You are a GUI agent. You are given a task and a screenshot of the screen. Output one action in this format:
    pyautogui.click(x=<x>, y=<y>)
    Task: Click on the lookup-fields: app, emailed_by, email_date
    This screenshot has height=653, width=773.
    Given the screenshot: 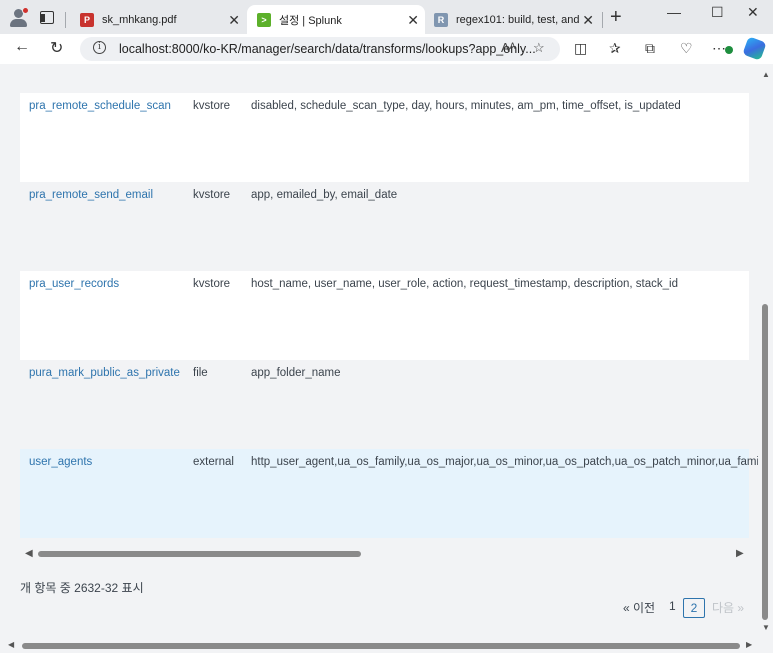 What is the action you would take?
    pyautogui.click(x=324, y=195)
    